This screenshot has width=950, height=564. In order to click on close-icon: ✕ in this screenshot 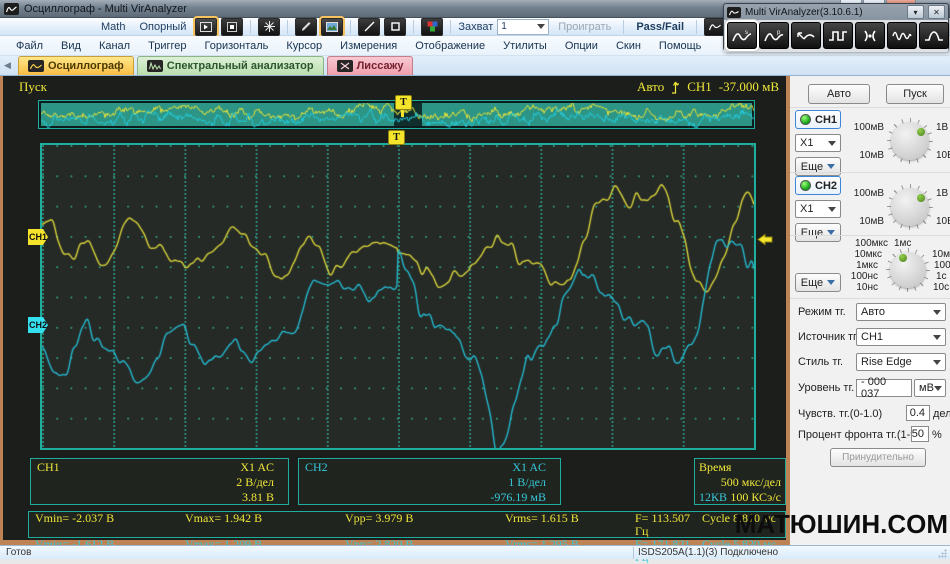, I will do `click(936, 12)`.